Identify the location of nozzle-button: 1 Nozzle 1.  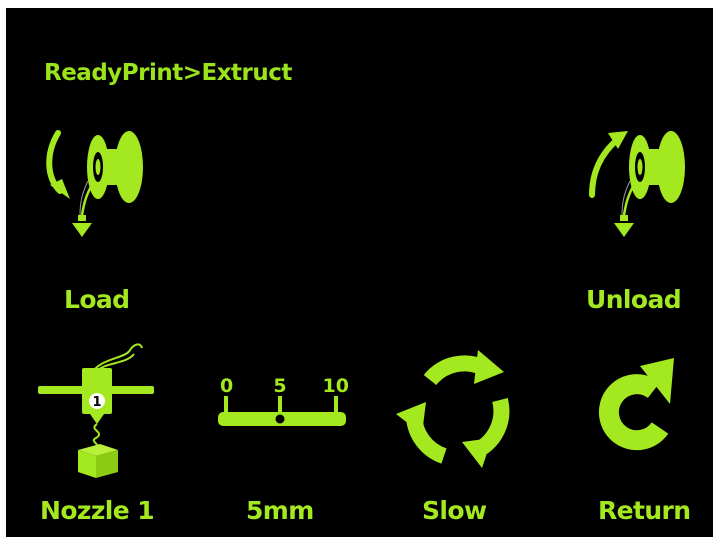
(99, 435).